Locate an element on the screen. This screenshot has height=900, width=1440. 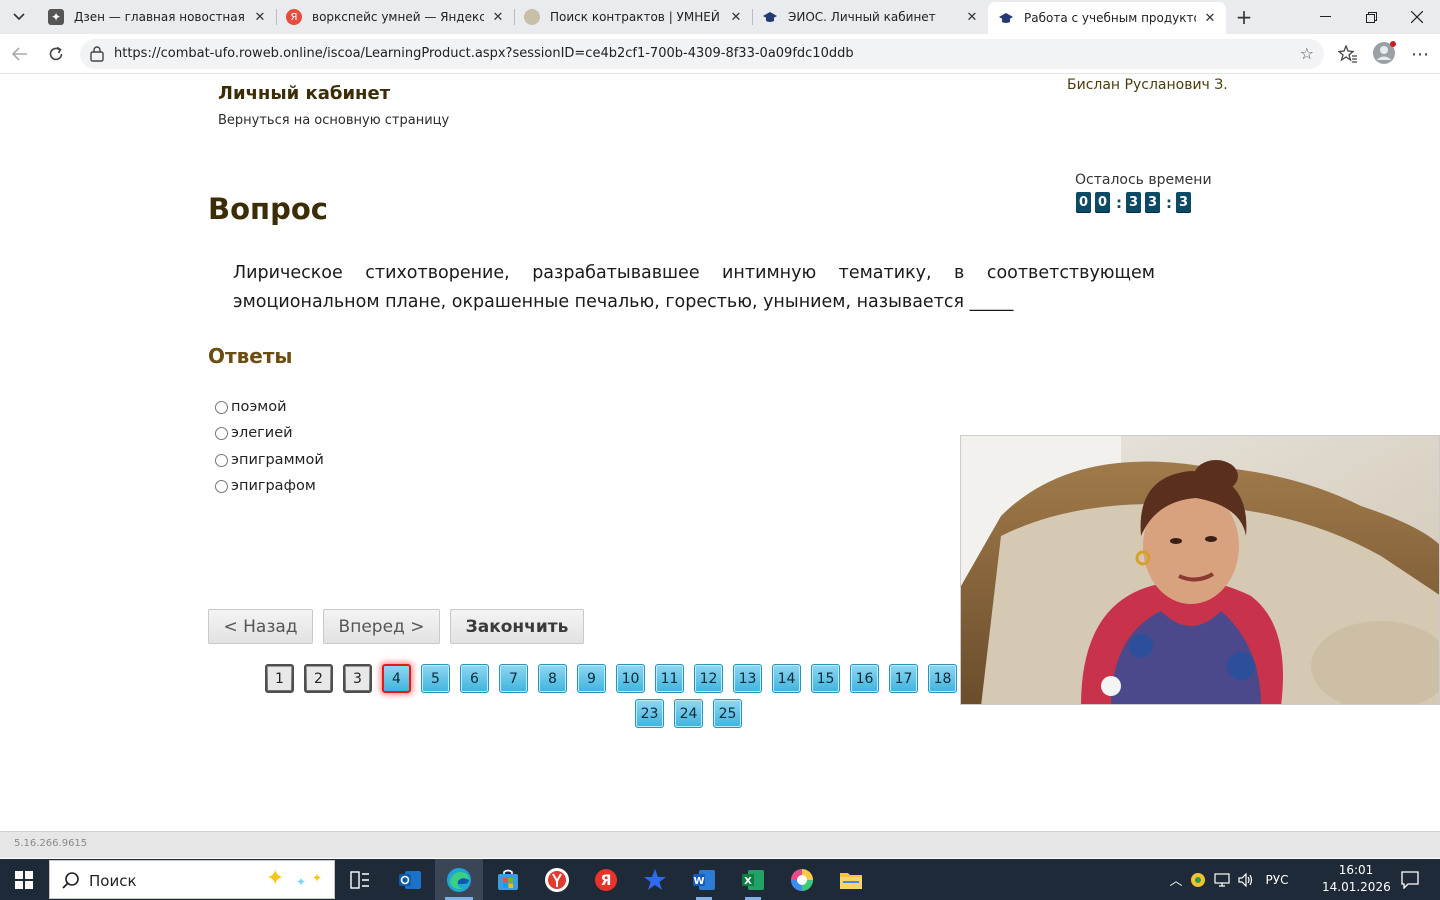
question-nav-13: 13 is located at coordinates (747, 678).